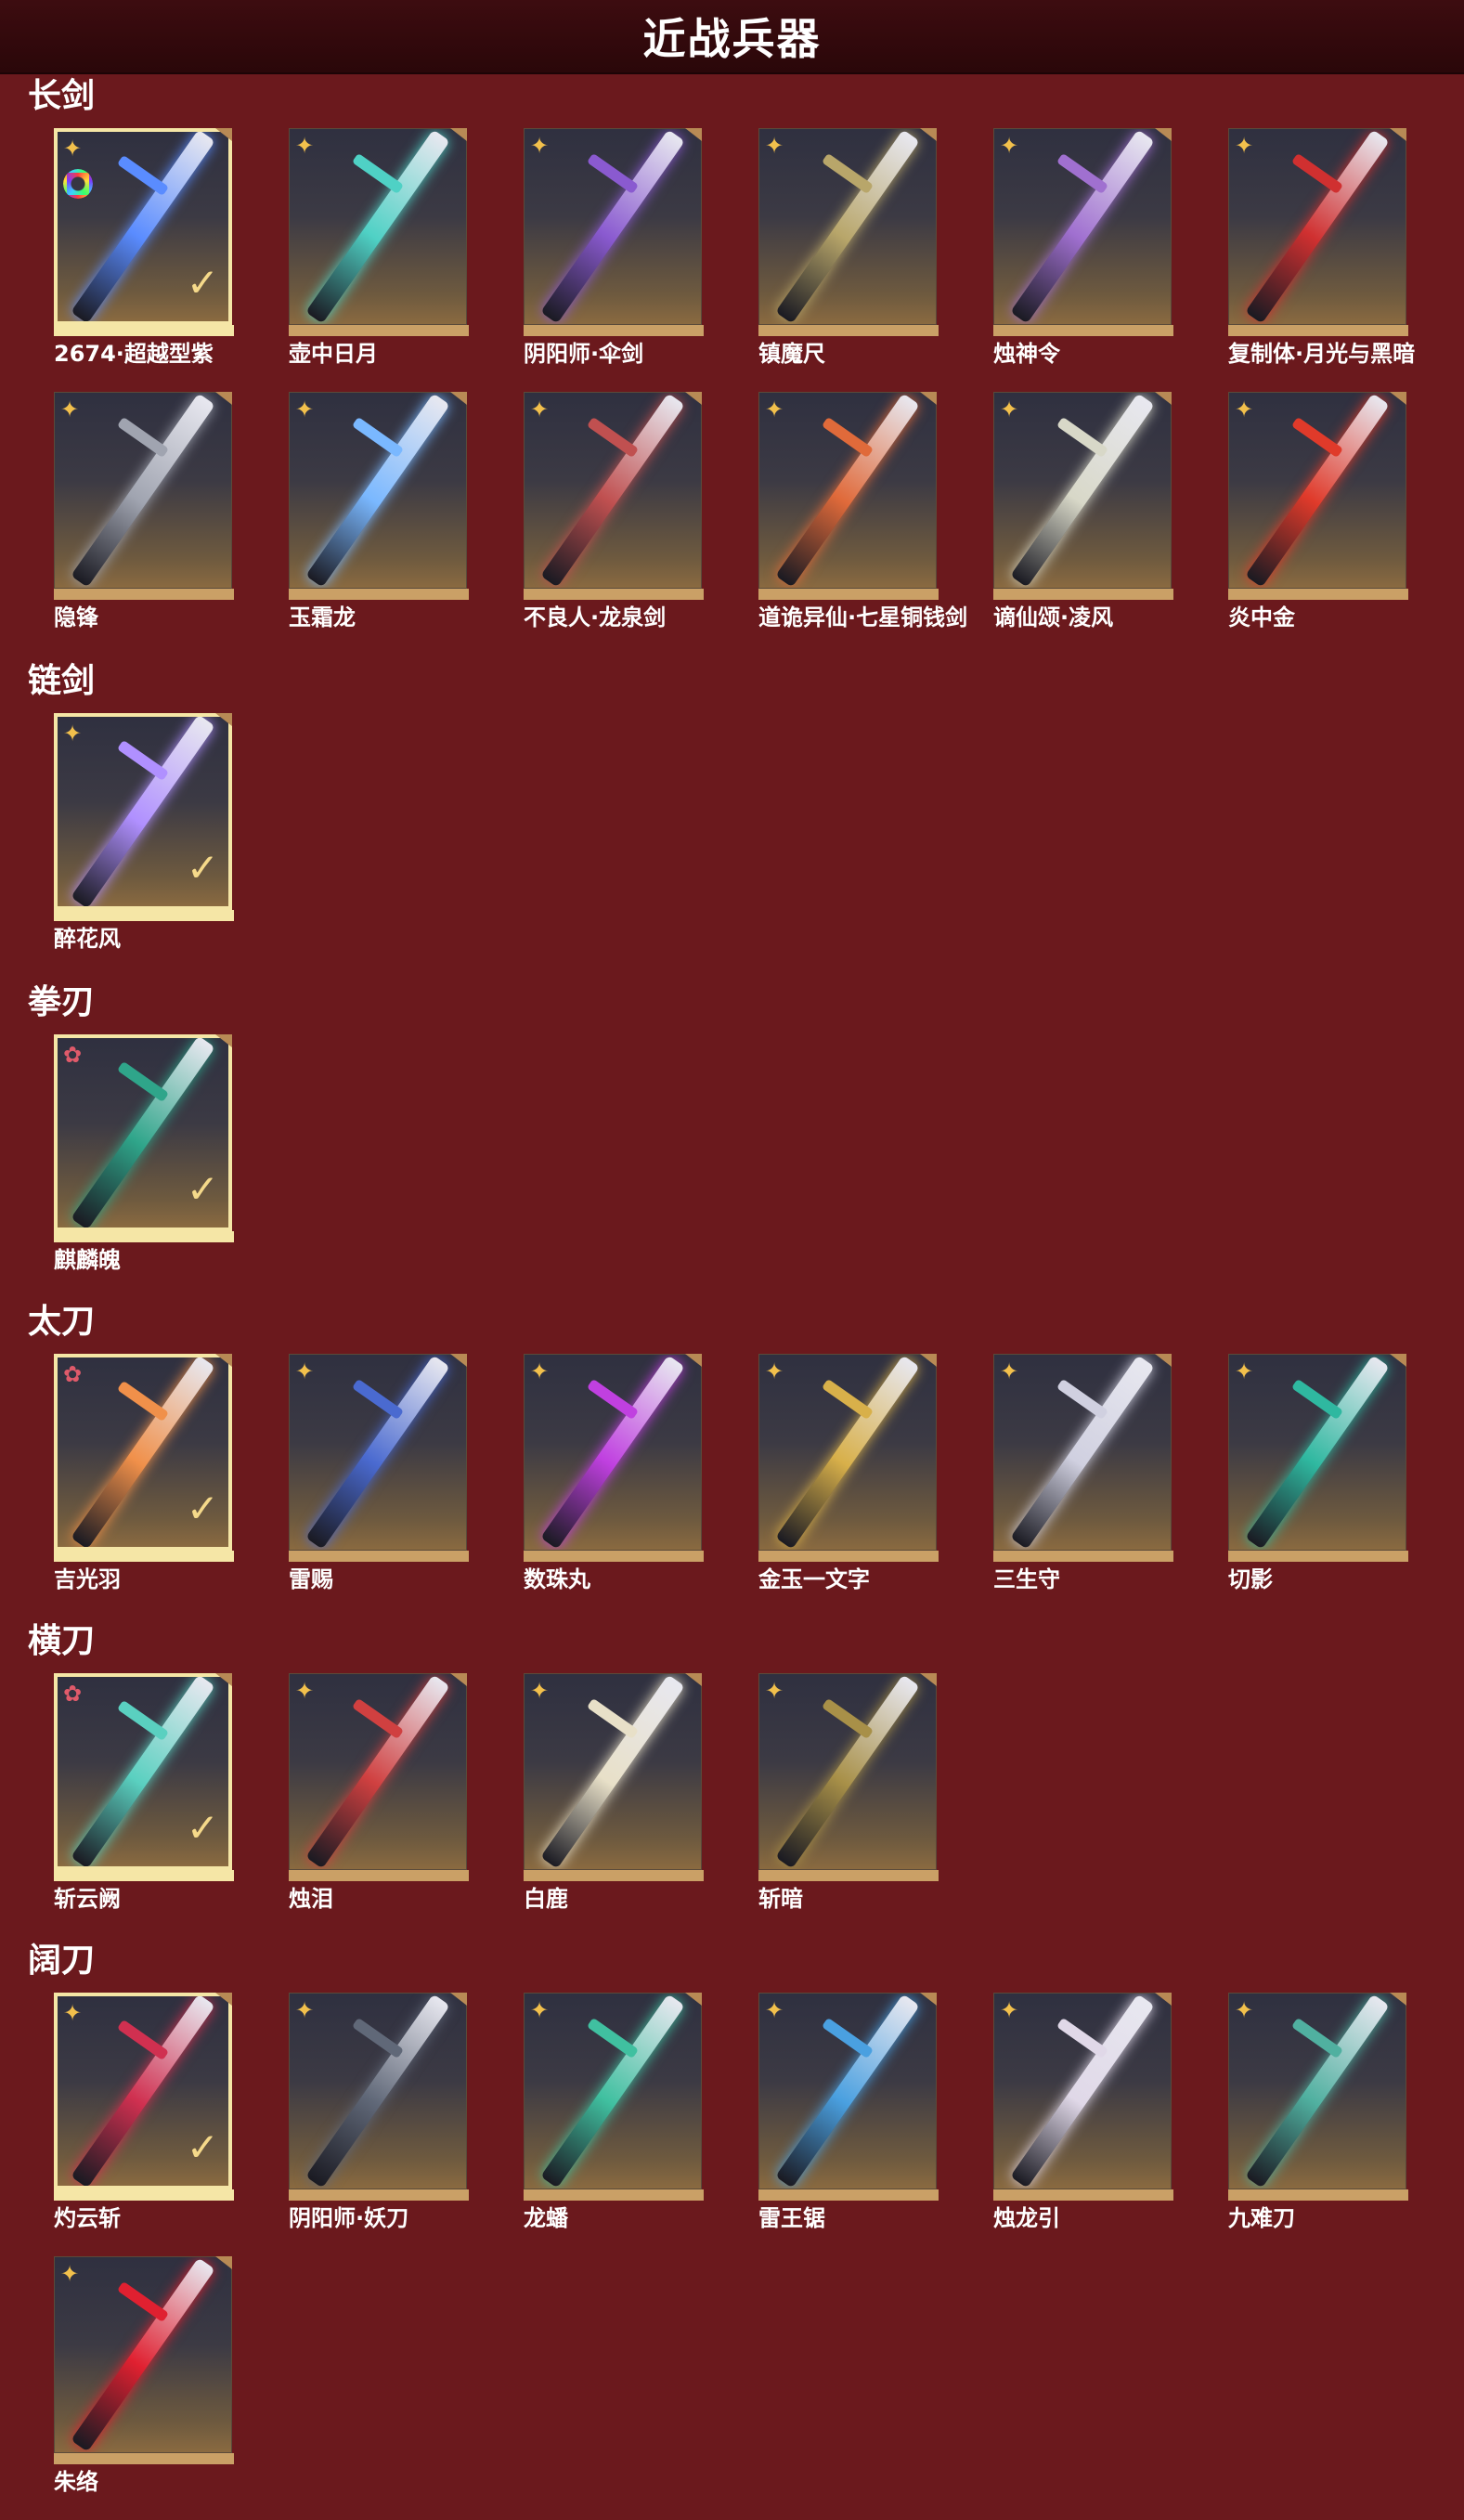  What do you see at coordinates (87, 1899) in the screenshot?
I see `weapon-name: 斩云阙` at bounding box center [87, 1899].